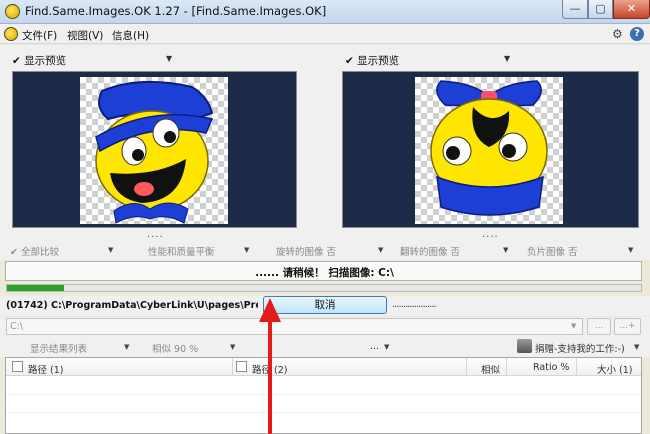 The width and height of the screenshot is (650, 434). What do you see at coordinates (39, 35) in the screenshot?
I see `menu-file: 文件(F)` at bounding box center [39, 35].